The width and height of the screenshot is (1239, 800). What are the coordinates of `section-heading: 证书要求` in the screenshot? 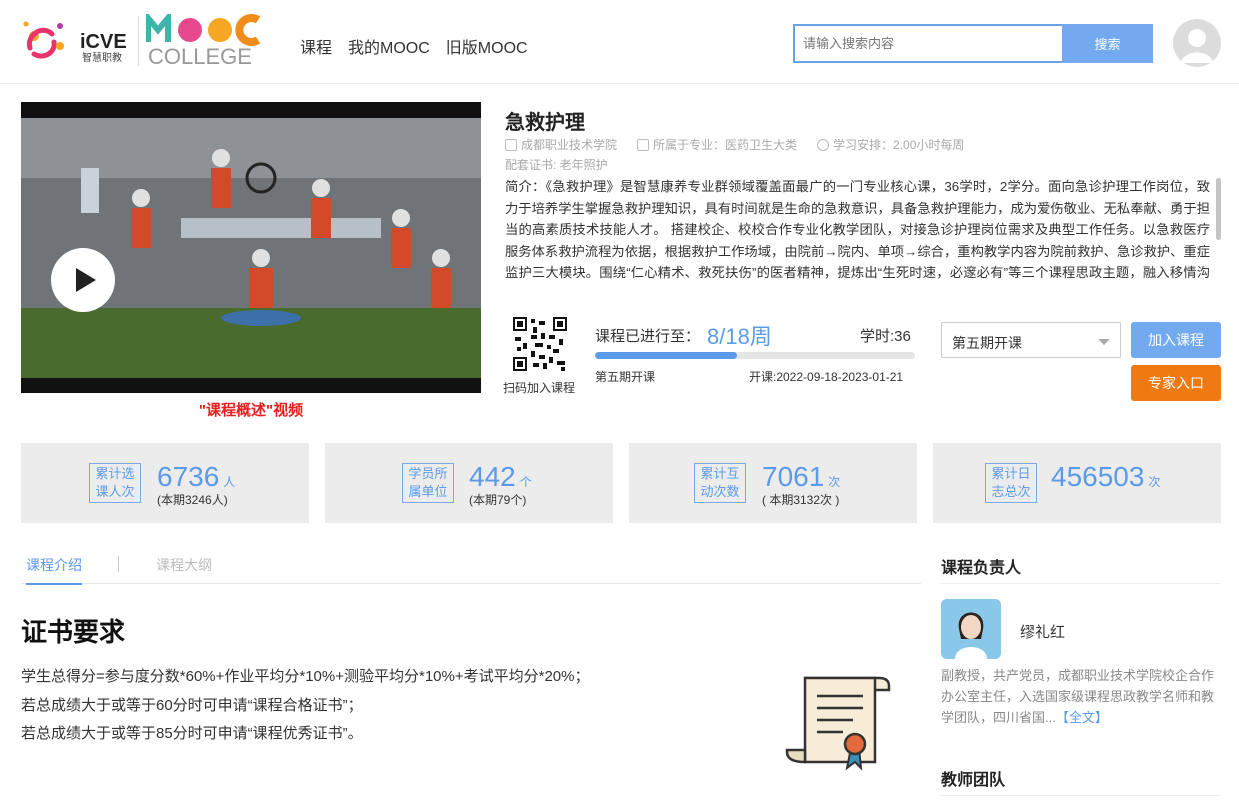 It's located at (73, 632).